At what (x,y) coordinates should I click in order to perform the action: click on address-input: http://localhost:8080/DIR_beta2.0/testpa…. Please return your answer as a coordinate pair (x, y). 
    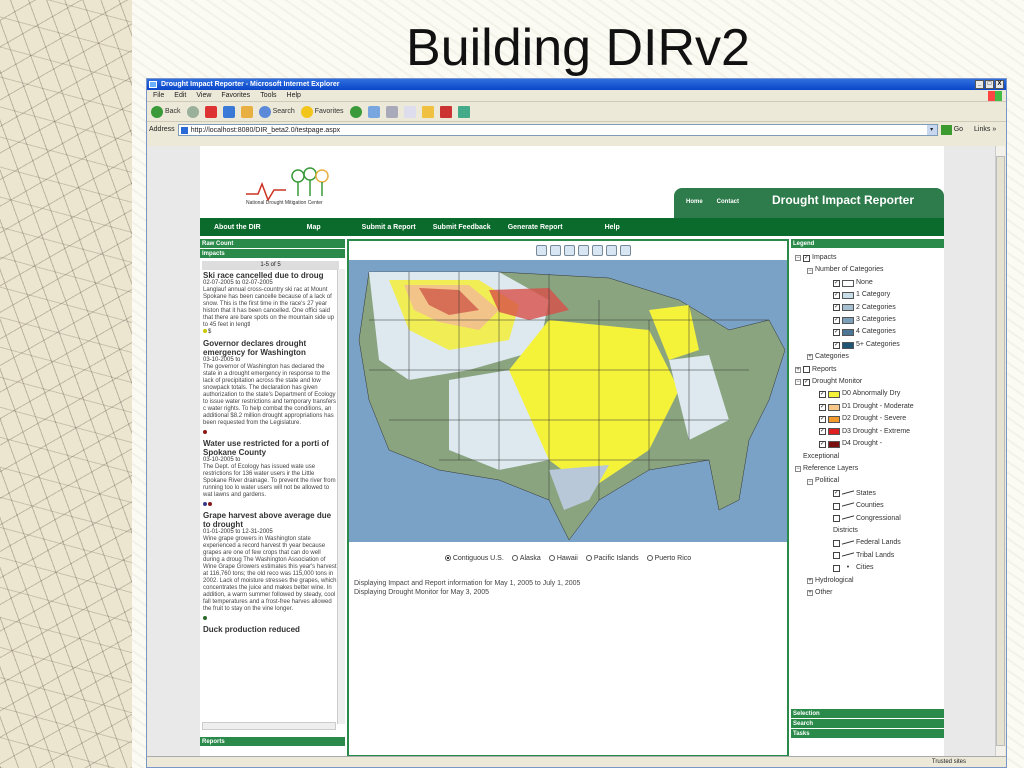
    Looking at the image, I should click on (557, 129).